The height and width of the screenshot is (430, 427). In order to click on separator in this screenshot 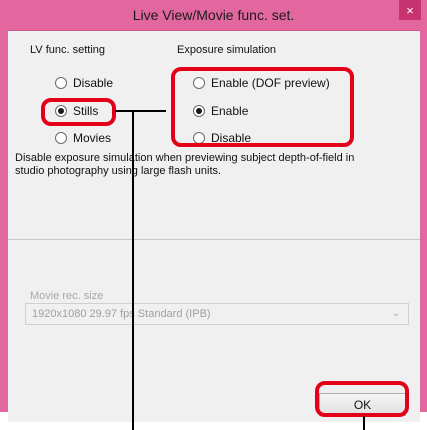, I will do `click(214, 239)`.